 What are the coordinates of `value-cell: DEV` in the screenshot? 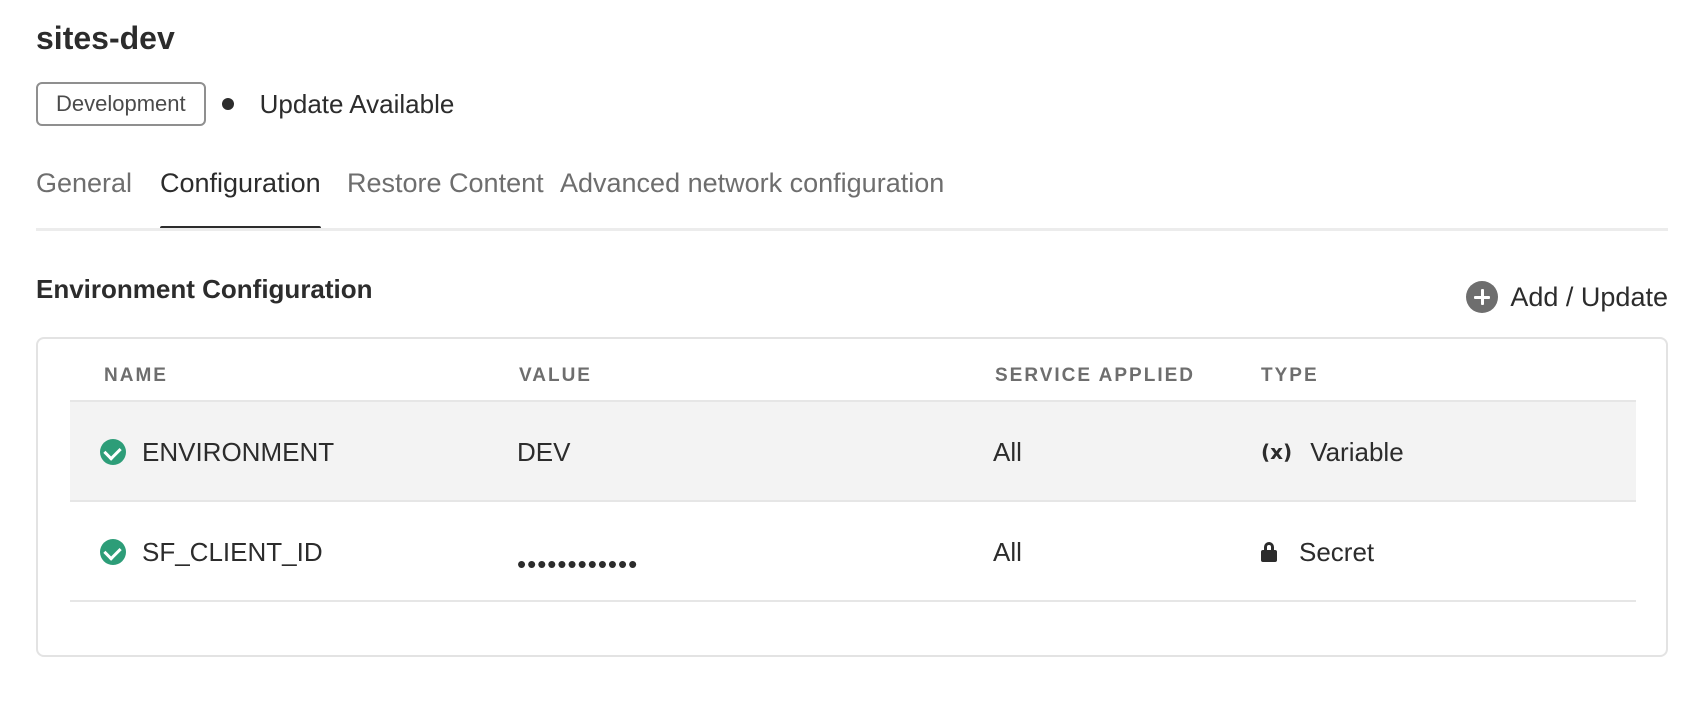 It's located at (544, 451).